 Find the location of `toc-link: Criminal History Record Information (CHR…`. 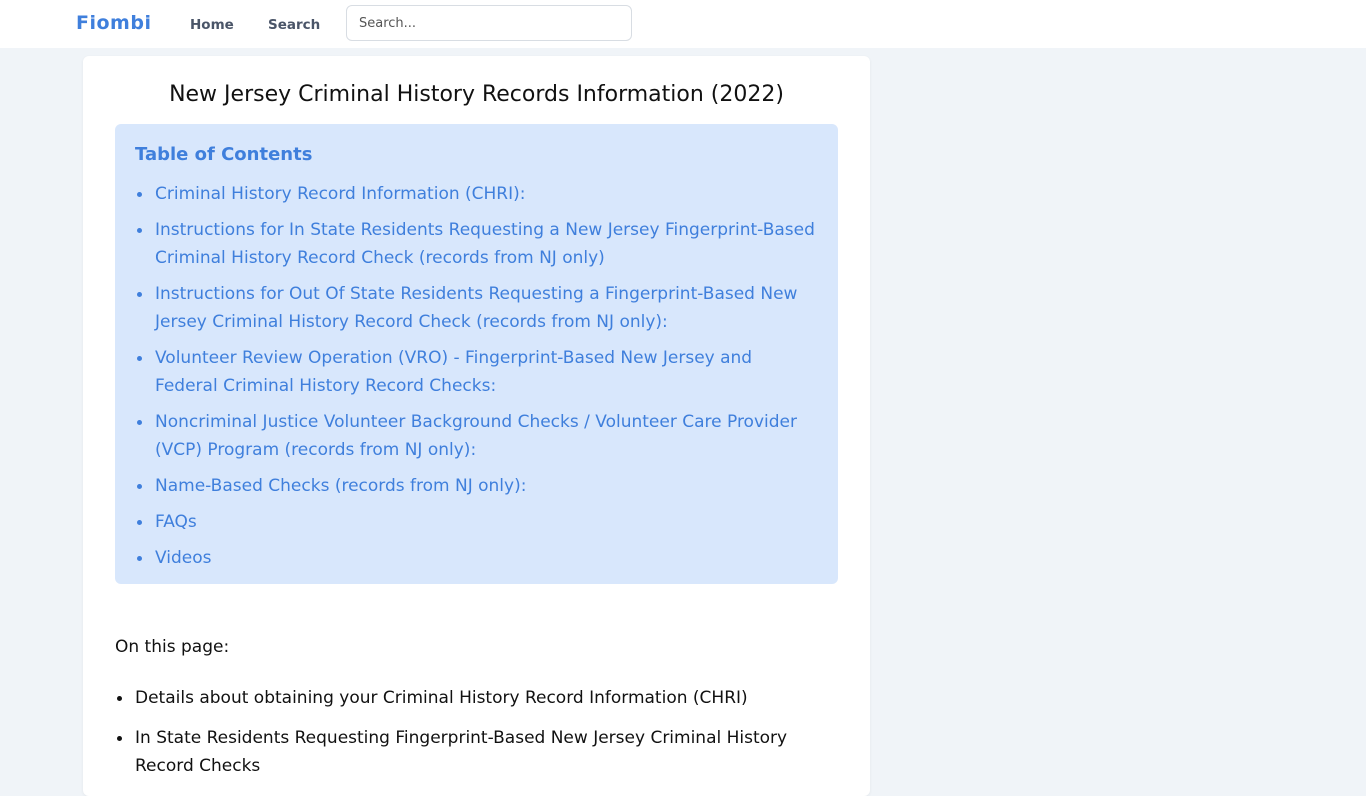

toc-link: Criminal History Record Information (CHR… is located at coordinates (340, 194).